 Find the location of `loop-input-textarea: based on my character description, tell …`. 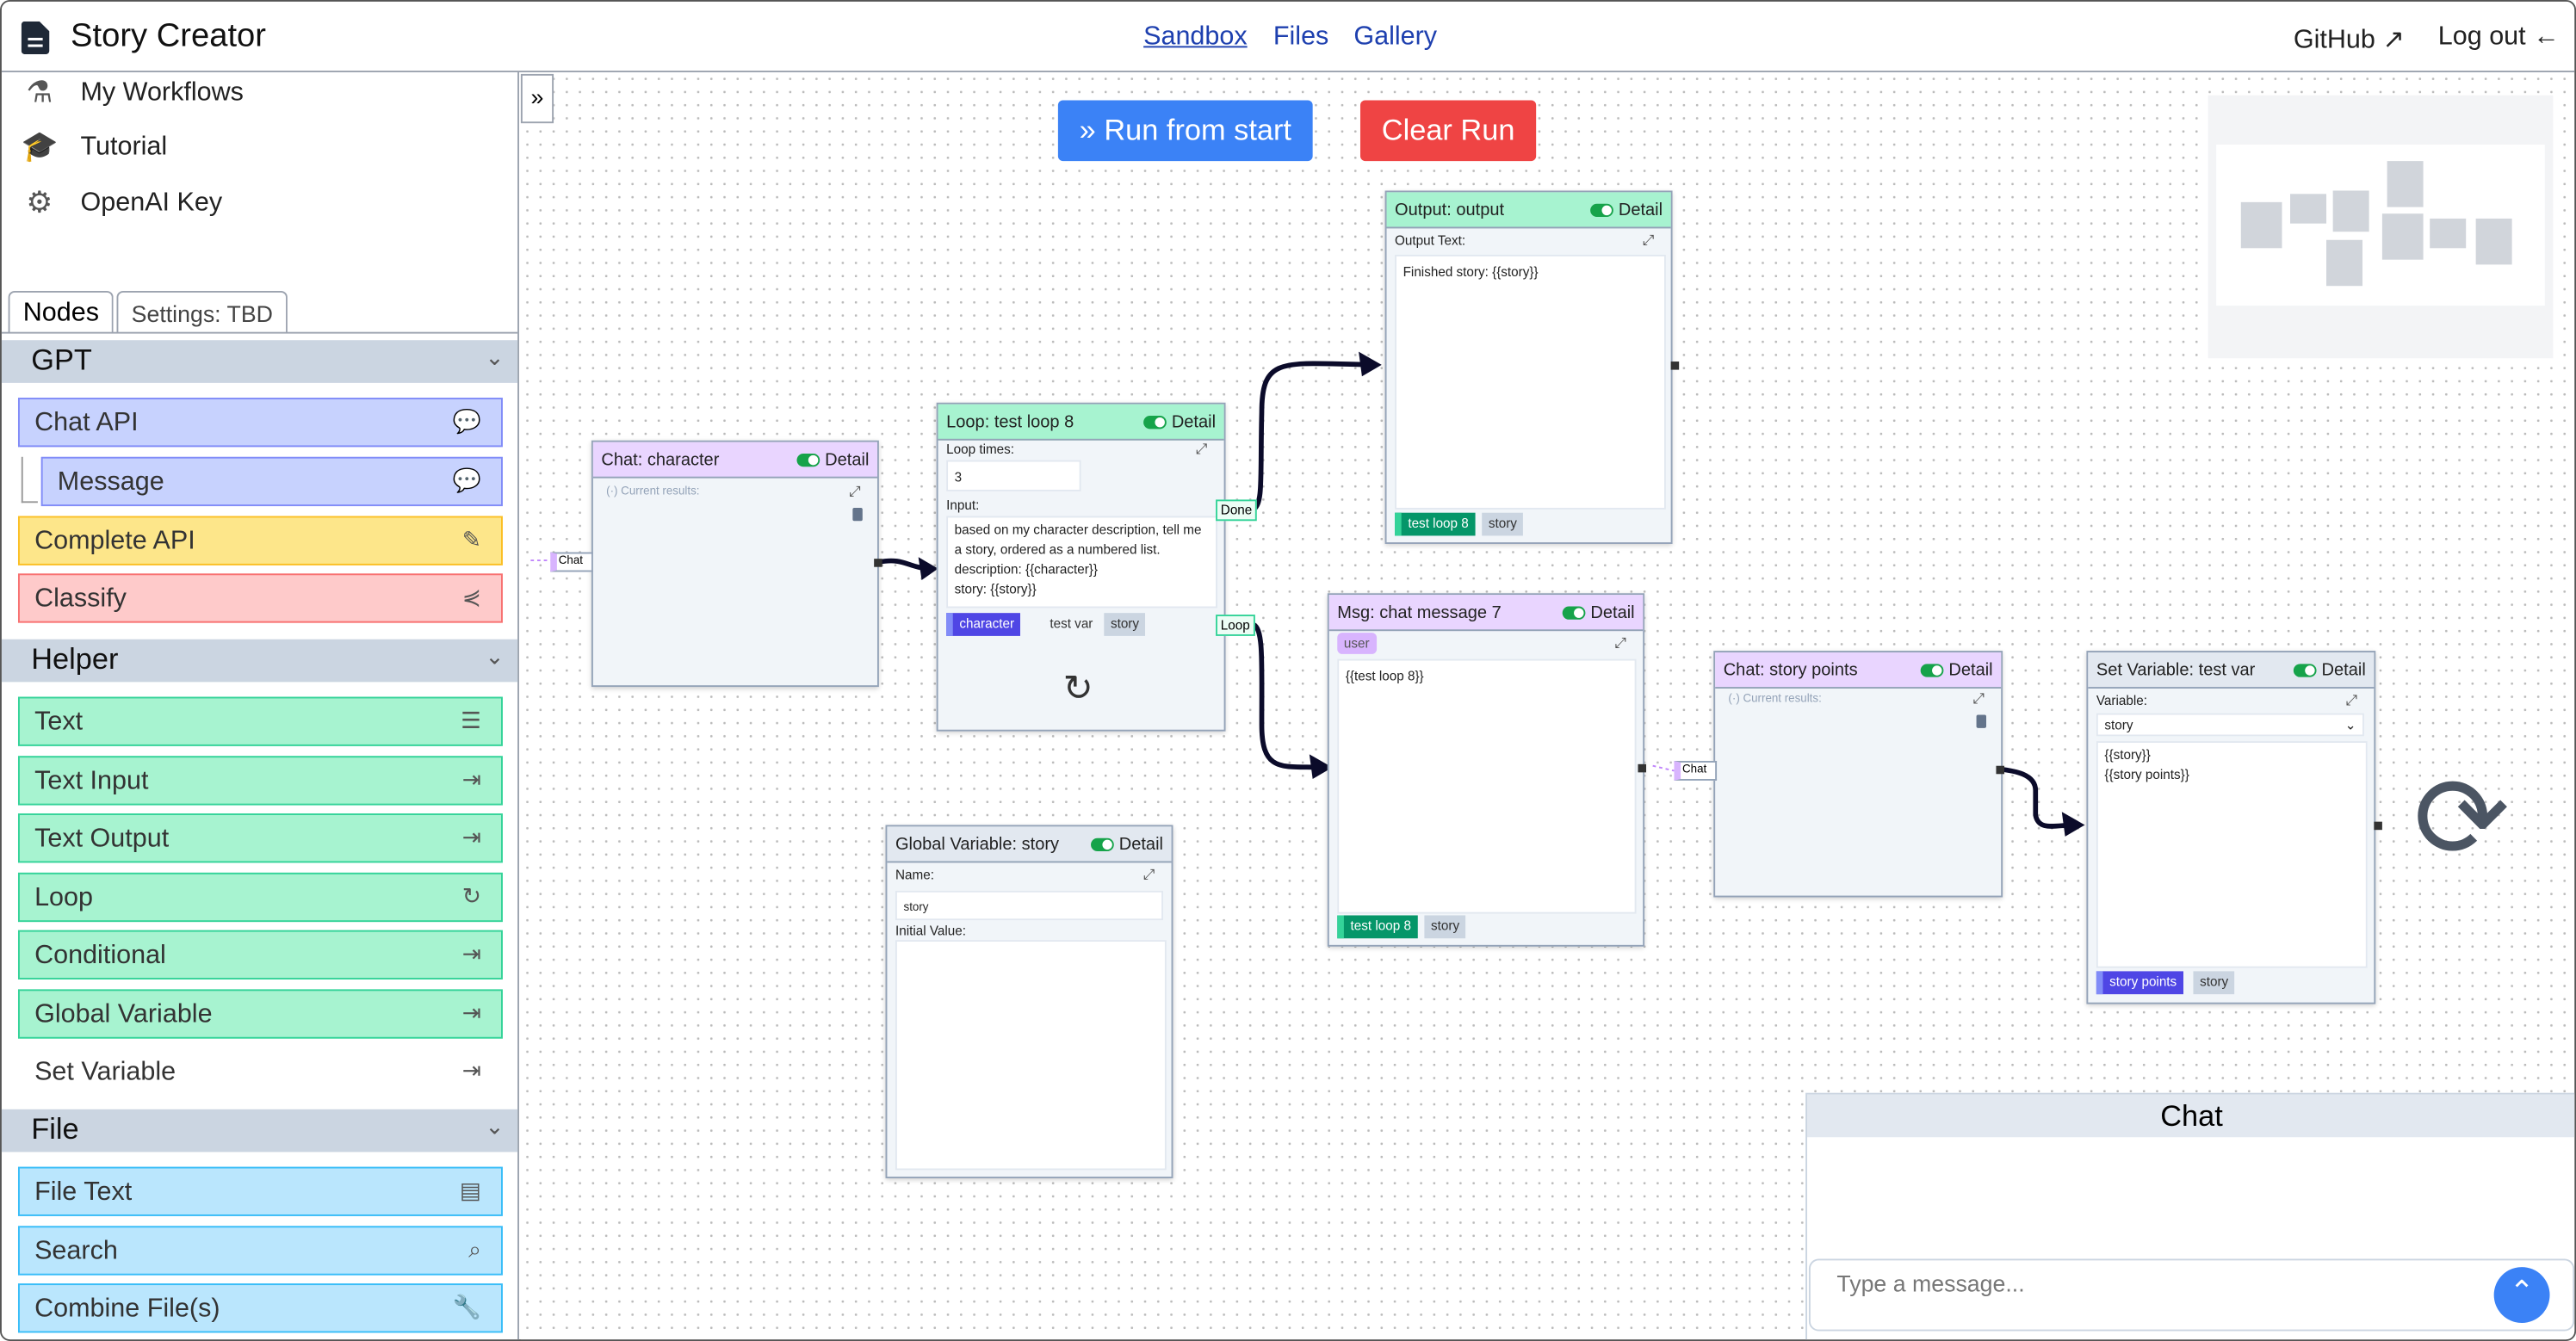

loop-input-textarea: based on my character description, tell … is located at coordinates (1081, 562).